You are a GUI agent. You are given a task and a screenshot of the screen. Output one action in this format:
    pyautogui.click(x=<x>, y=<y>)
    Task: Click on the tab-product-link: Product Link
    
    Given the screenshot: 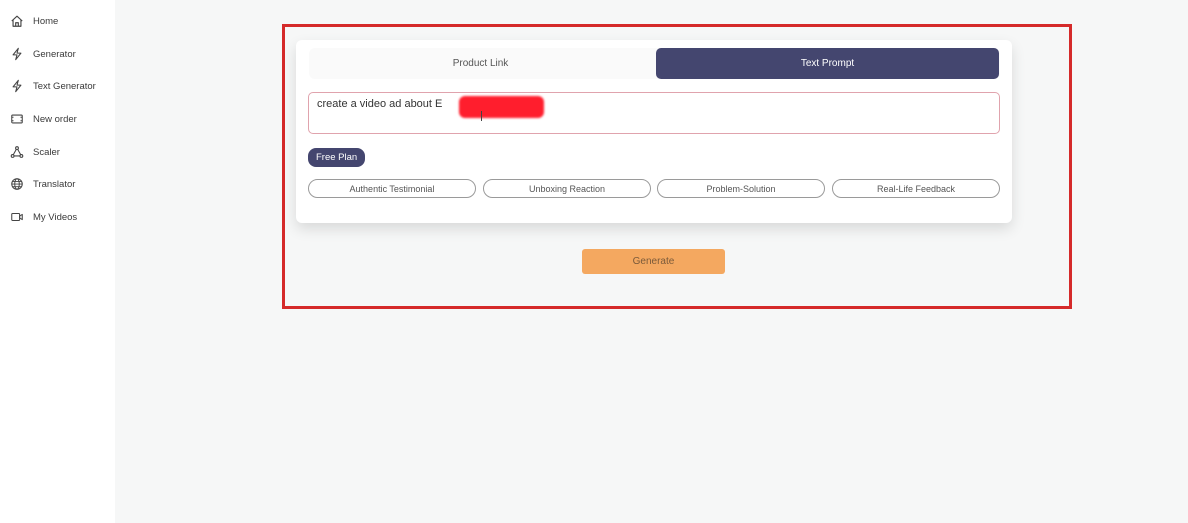 What is the action you would take?
    pyautogui.click(x=480, y=63)
    